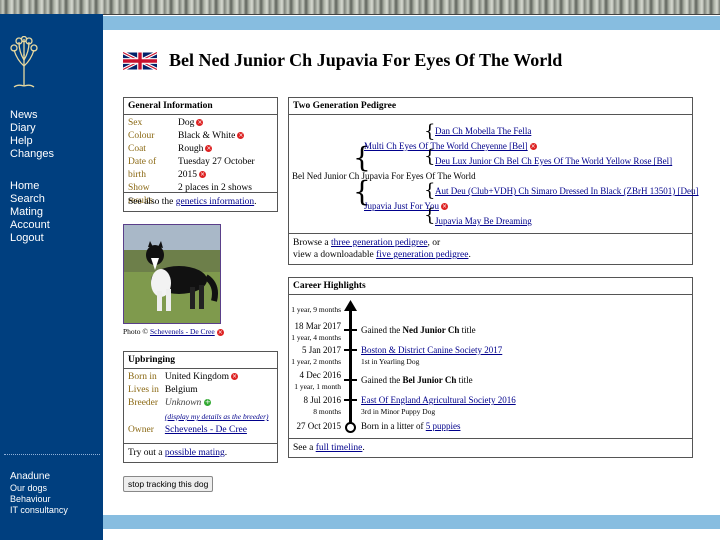 The image size is (720, 540). Describe the element at coordinates (30, 225) in the screenshot. I see `nav-account: Account` at that location.